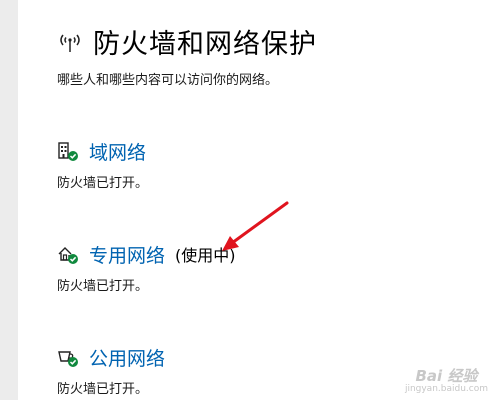 Image resolution: width=500 pixels, height=400 pixels. What do you see at coordinates (446, 376) in the screenshot?
I see `watermark-logo: Bai 经验` at bounding box center [446, 376].